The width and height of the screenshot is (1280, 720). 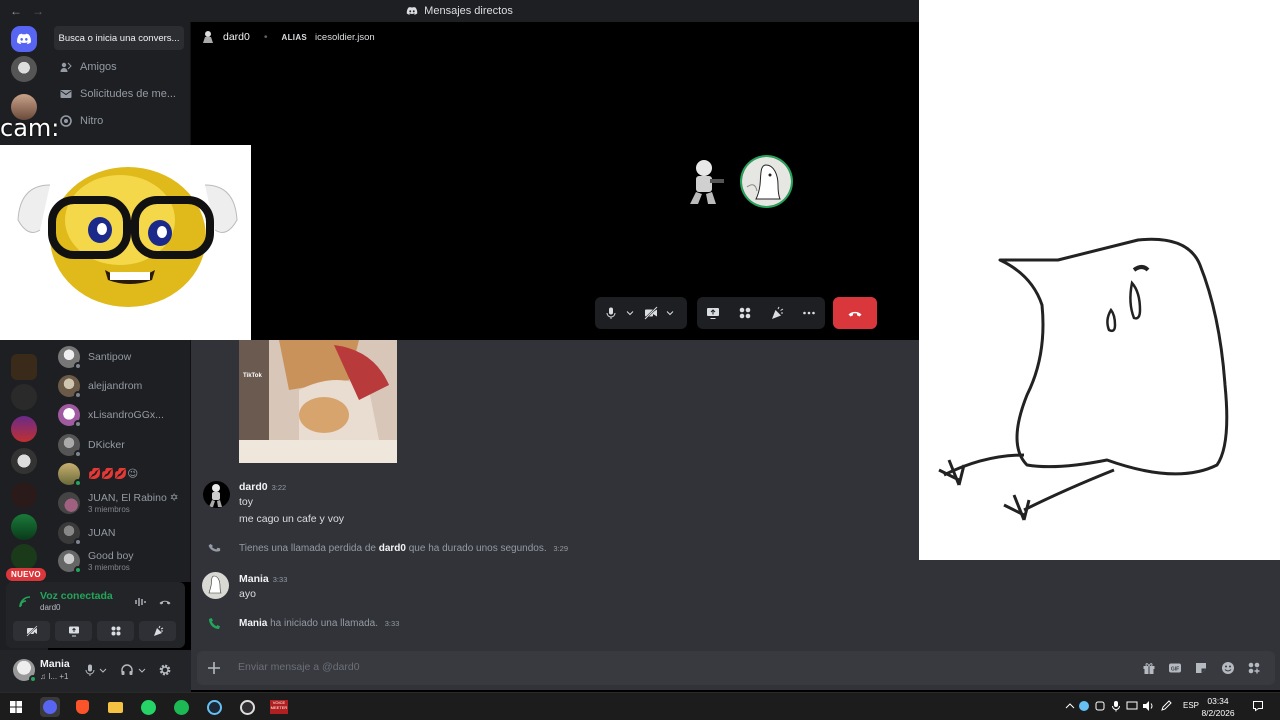 What do you see at coordinates (1166, 706) in the screenshot?
I see `pen-icon` at bounding box center [1166, 706].